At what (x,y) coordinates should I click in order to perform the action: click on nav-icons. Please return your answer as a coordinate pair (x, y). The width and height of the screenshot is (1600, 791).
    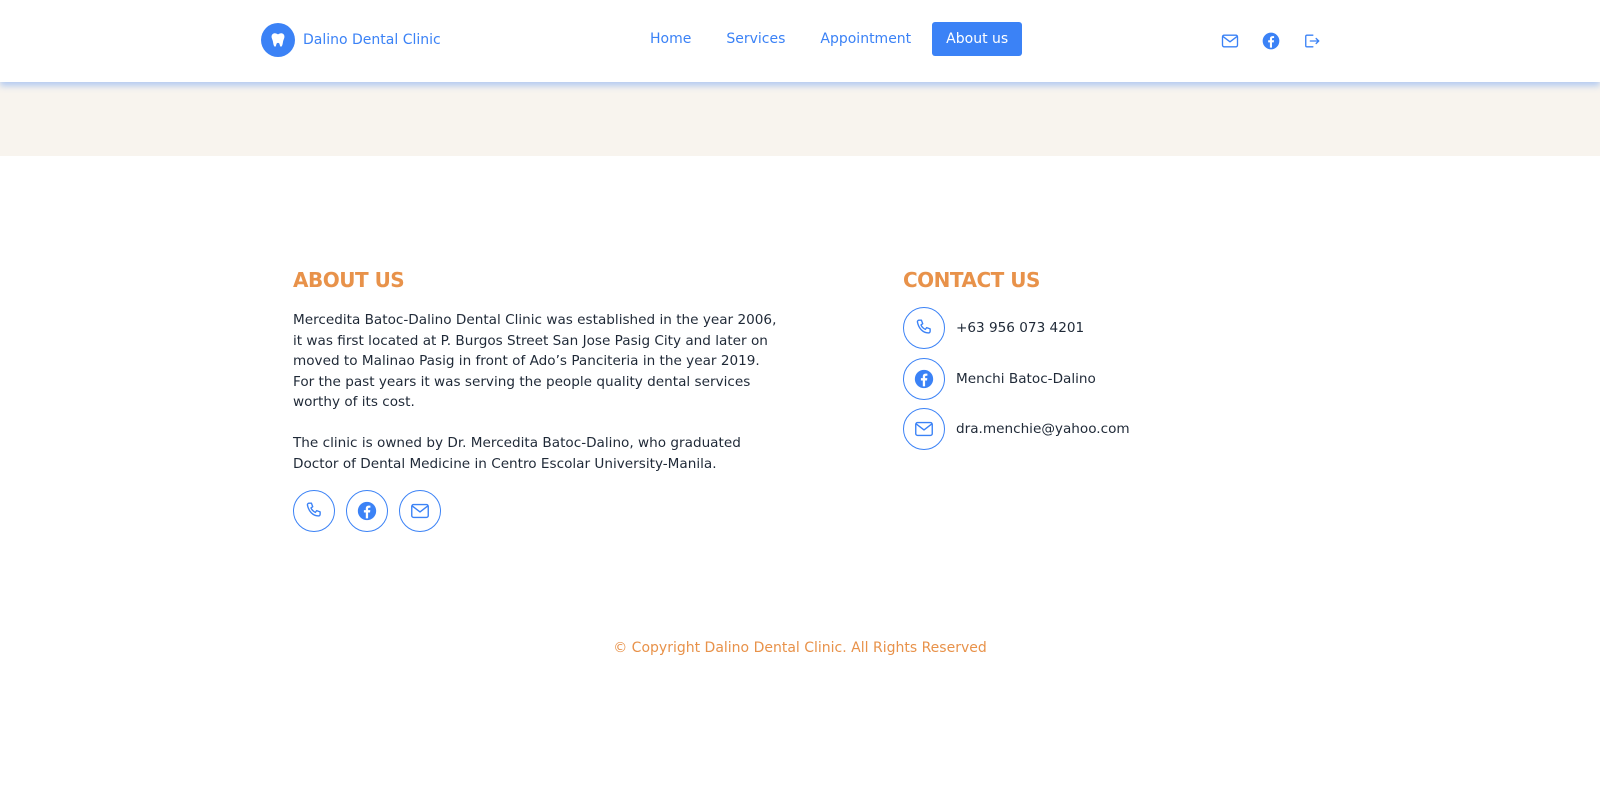
    Looking at the image, I should click on (1279, 41).